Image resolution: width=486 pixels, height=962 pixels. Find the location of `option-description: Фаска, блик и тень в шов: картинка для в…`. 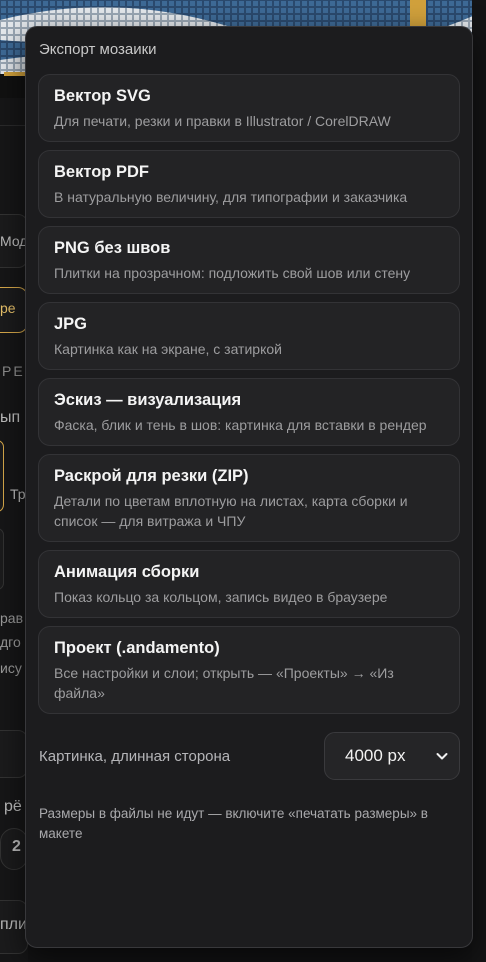

option-description: Фаска, блик и тень в шов: картинка для в… is located at coordinates (240, 425).